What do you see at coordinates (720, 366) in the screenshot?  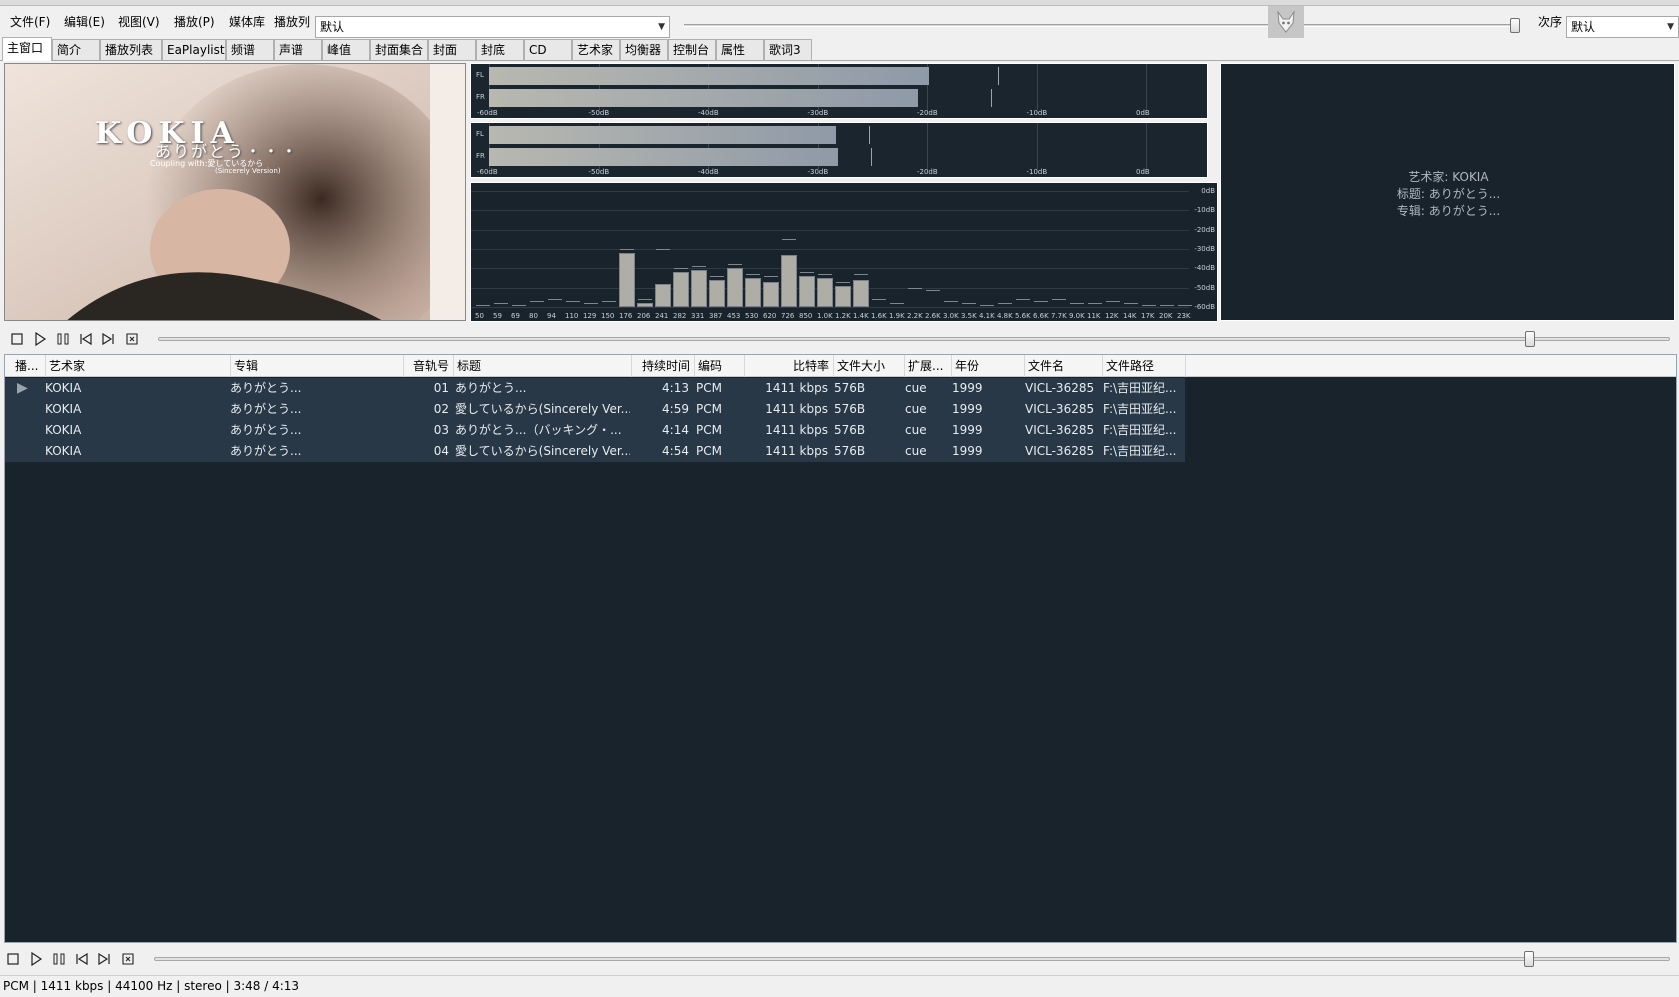 I see `column-header-6: 编码` at bounding box center [720, 366].